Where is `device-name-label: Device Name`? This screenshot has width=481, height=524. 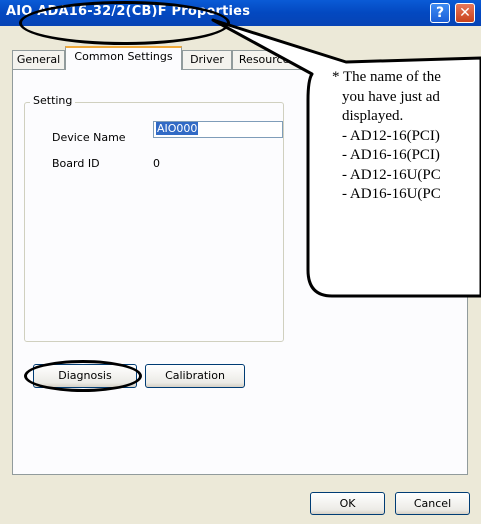 device-name-label: Device Name is located at coordinates (89, 137).